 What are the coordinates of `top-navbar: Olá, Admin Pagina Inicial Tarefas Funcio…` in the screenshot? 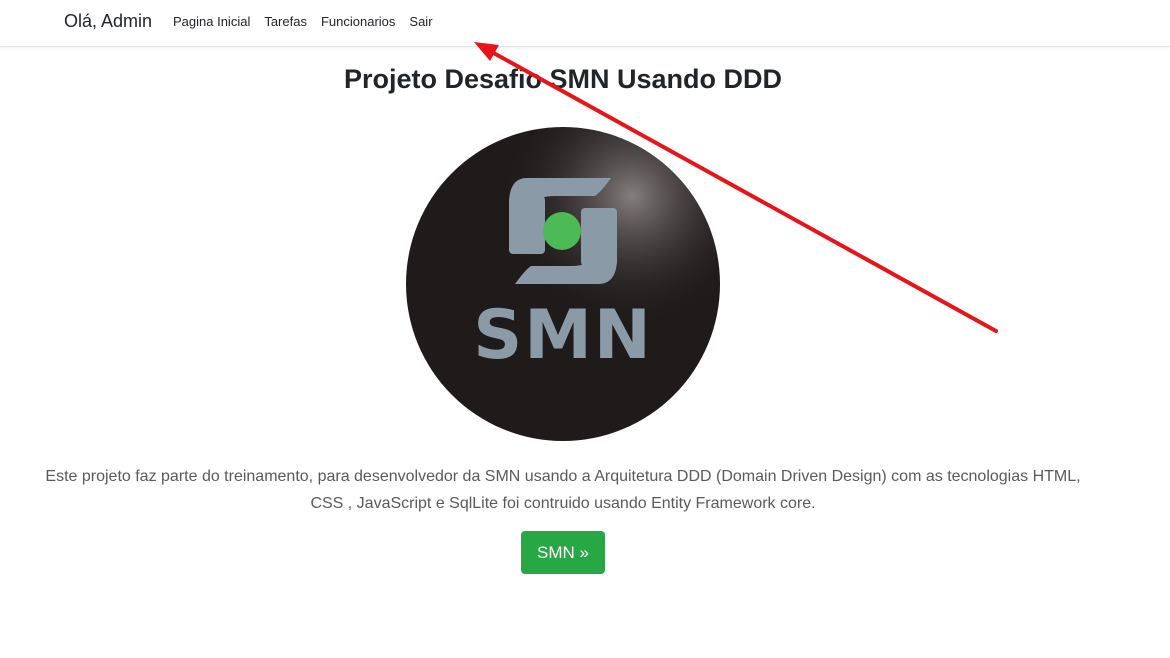 It's located at (585, 23).